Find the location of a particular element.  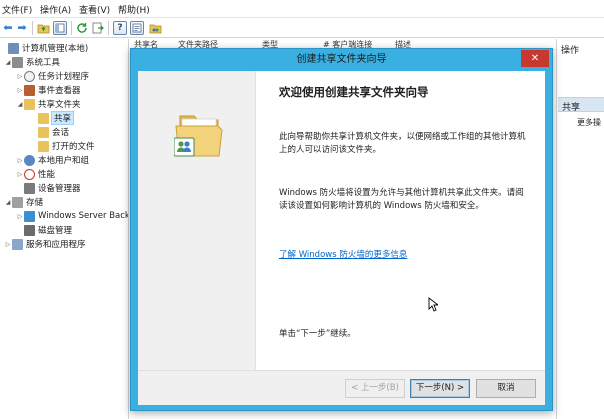

backup-icon is located at coordinates (29, 216).